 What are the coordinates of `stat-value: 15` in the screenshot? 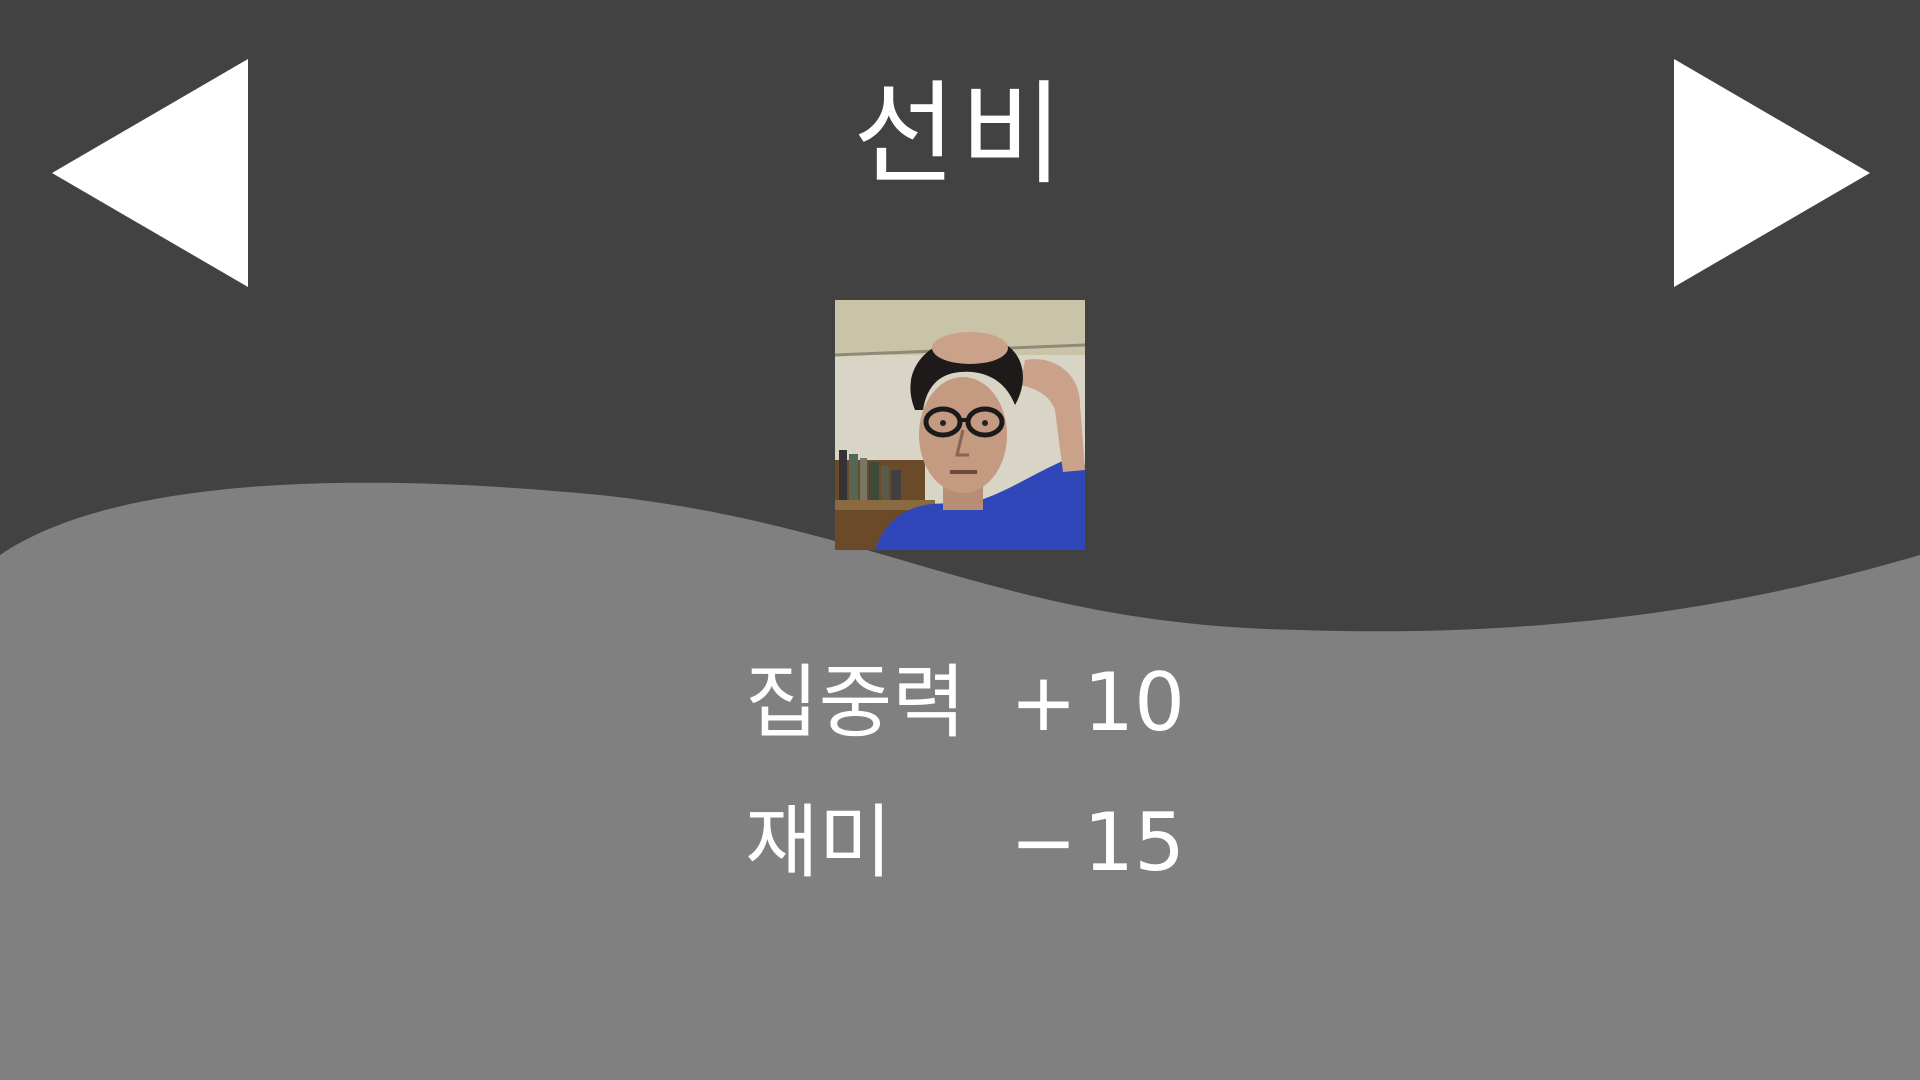 It's located at (1134, 842).